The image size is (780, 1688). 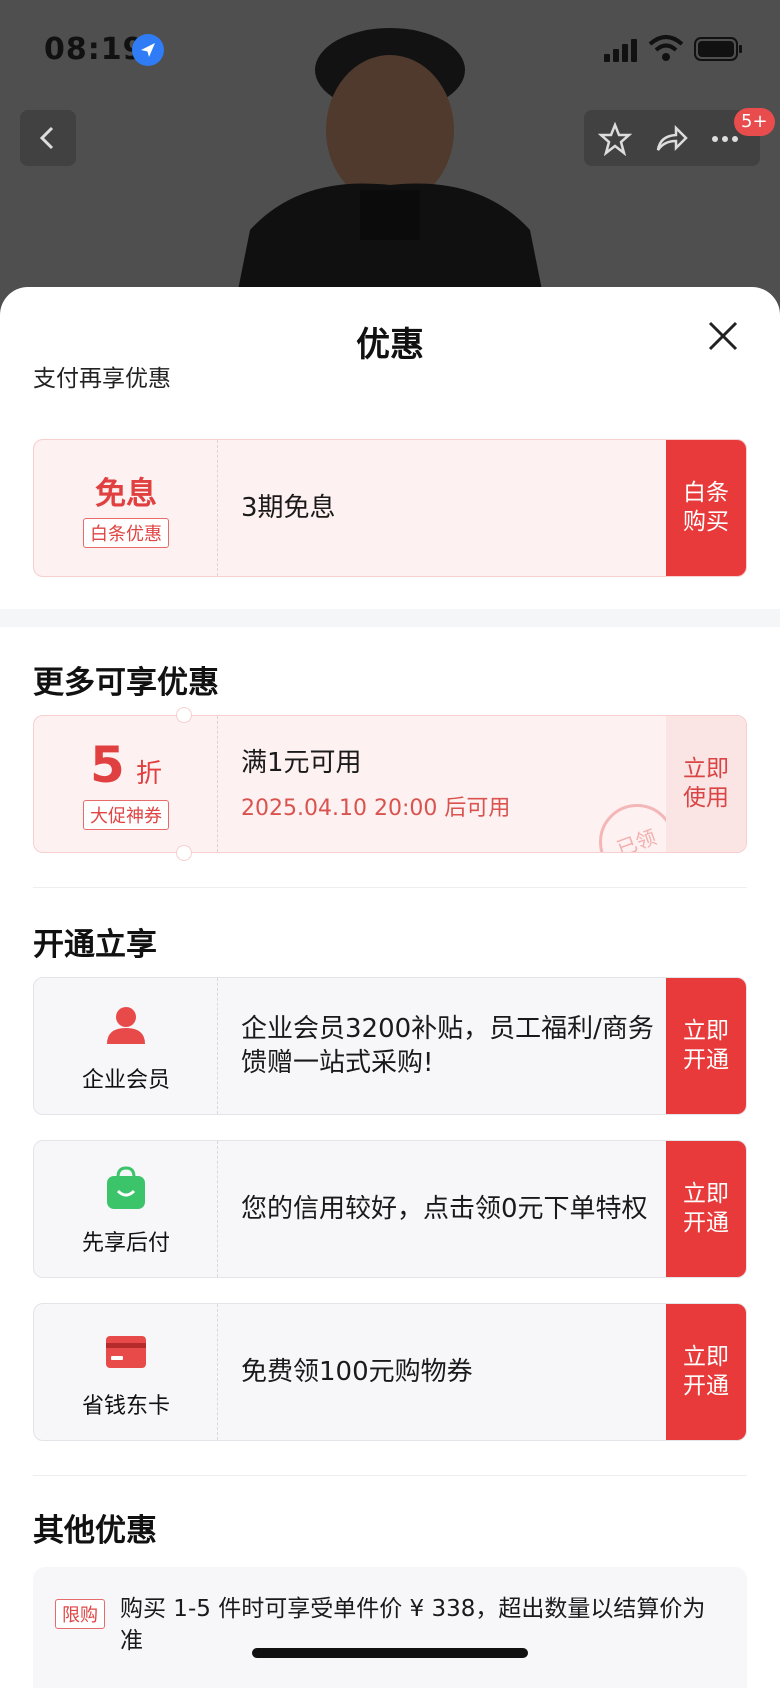 What do you see at coordinates (447, 1046) in the screenshot?
I see `card-text: 企业会员3200补贴，员工福利/商务馈赠一站式采购!` at bounding box center [447, 1046].